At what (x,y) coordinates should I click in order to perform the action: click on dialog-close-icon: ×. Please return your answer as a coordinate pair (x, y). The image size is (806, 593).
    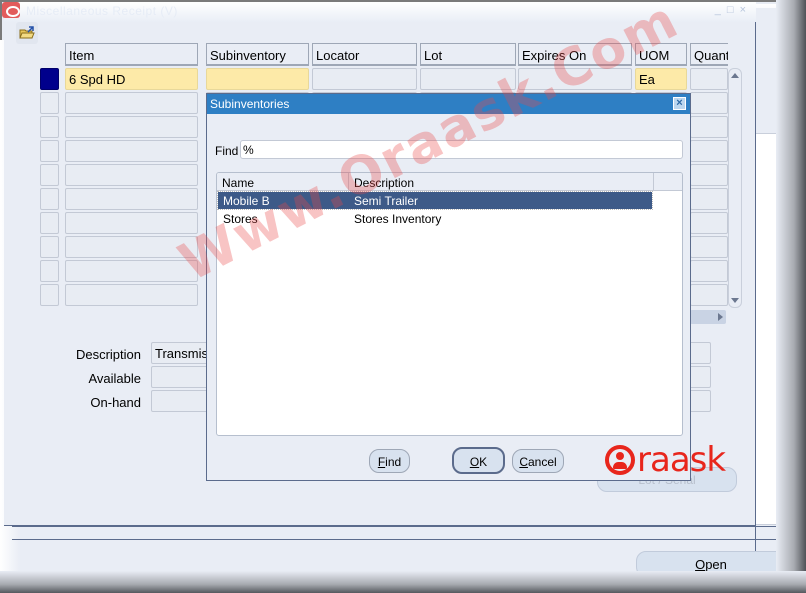
    Looking at the image, I should click on (679, 103).